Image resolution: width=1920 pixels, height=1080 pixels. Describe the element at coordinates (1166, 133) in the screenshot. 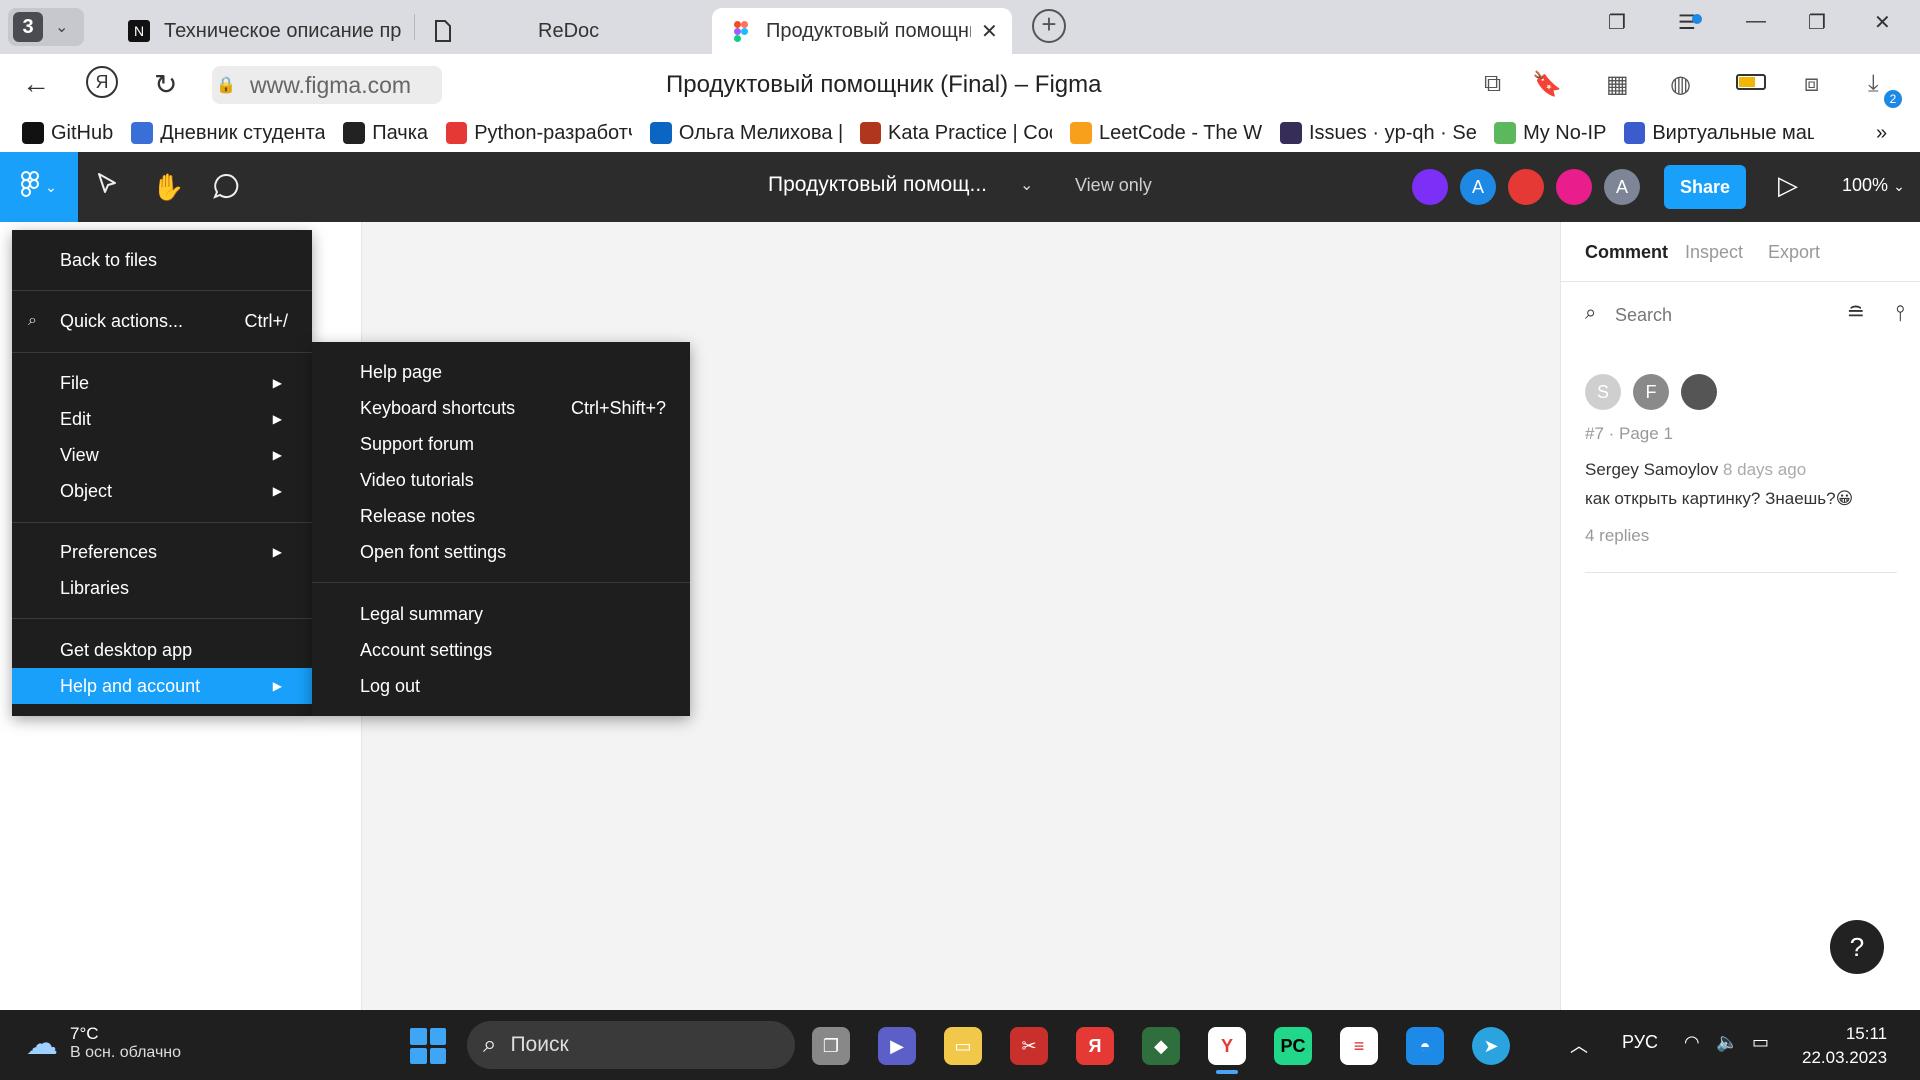

I see `bookmark-item: LeetCode - The W` at that location.